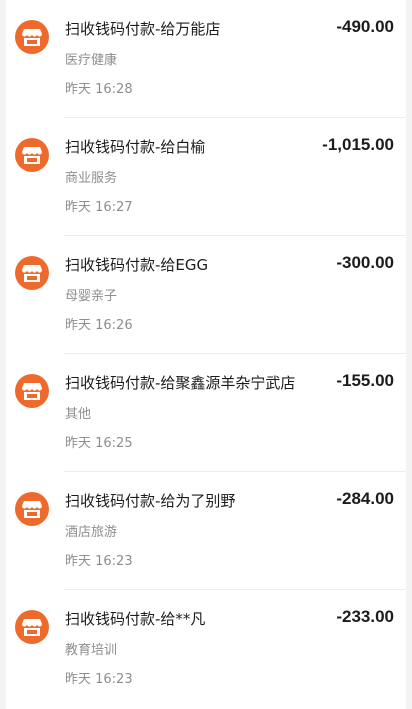 This screenshot has height=709, width=412. What do you see at coordinates (365, 380) in the screenshot?
I see `transaction-amount: -155.00` at bounding box center [365, 380].